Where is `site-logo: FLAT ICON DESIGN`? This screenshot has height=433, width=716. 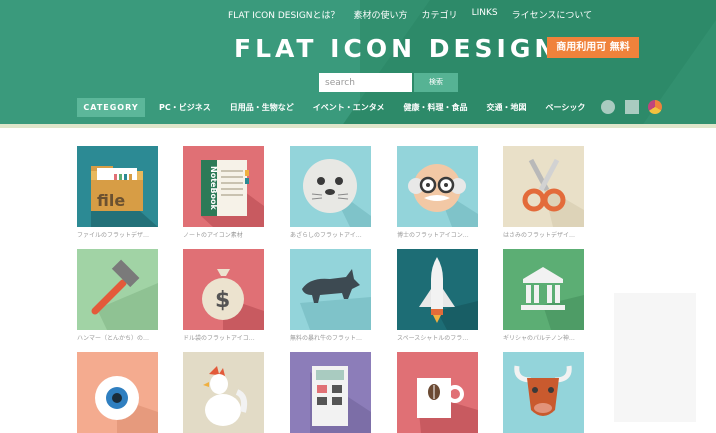 site-logo: FLAT ICON DESIGN is located at coordinates (396, 48).